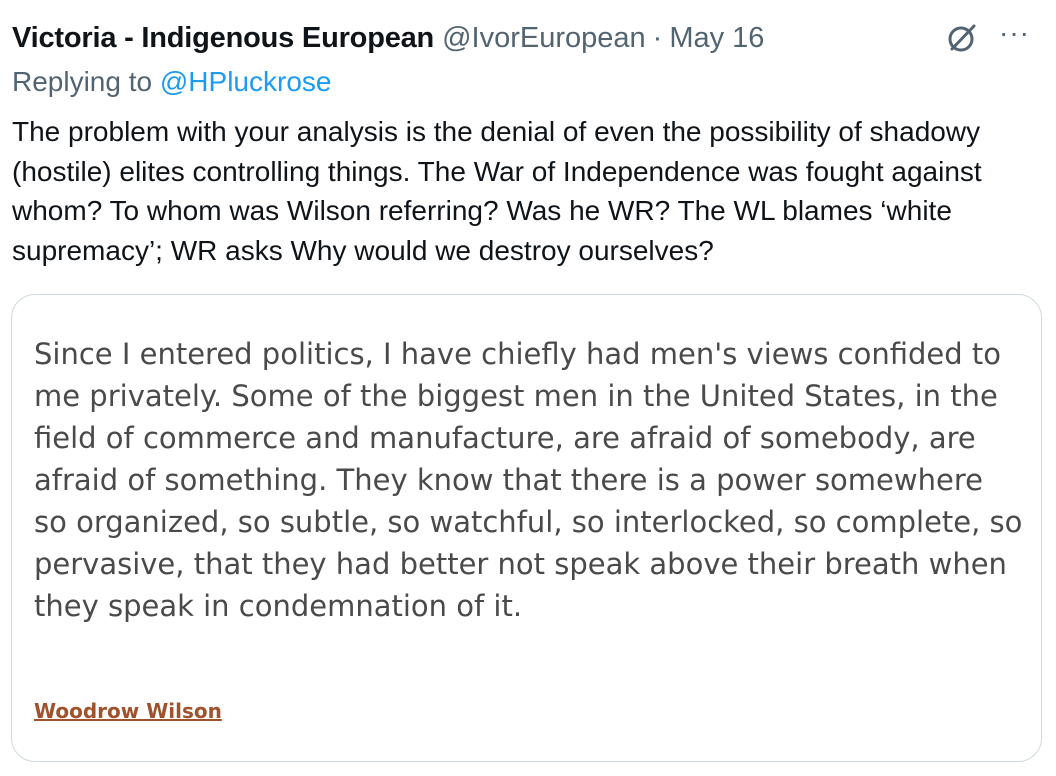 This screenshot has height=776, width=1056. I want to click on reply-mention-link: @HPluckrose, so click(246, 81).